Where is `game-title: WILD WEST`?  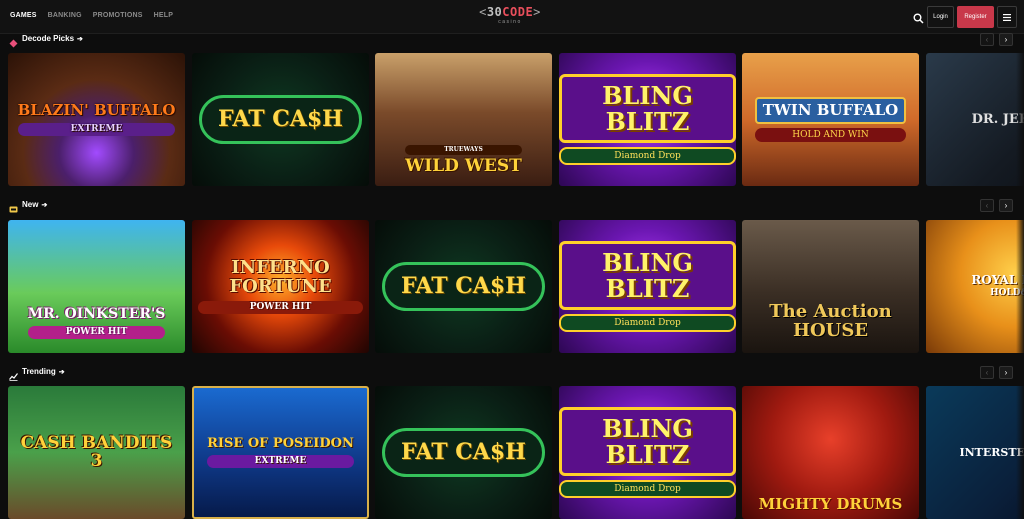 game-title: WILD WEST is located at coordinates (463, 166).